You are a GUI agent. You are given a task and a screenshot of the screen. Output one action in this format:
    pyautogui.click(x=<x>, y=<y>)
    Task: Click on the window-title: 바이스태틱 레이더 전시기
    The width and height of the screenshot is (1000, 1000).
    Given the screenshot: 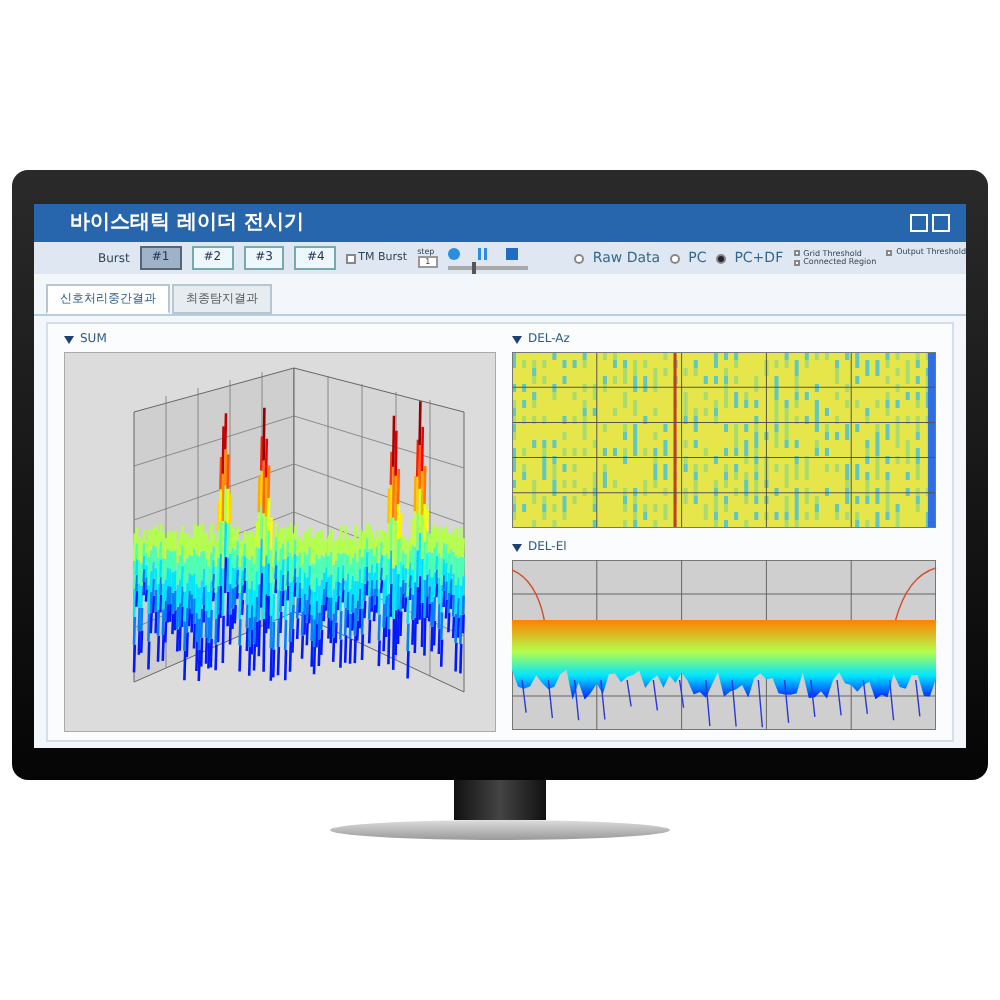 What is the action you would take?
    pyautogui.click(x=188, y=224)
    